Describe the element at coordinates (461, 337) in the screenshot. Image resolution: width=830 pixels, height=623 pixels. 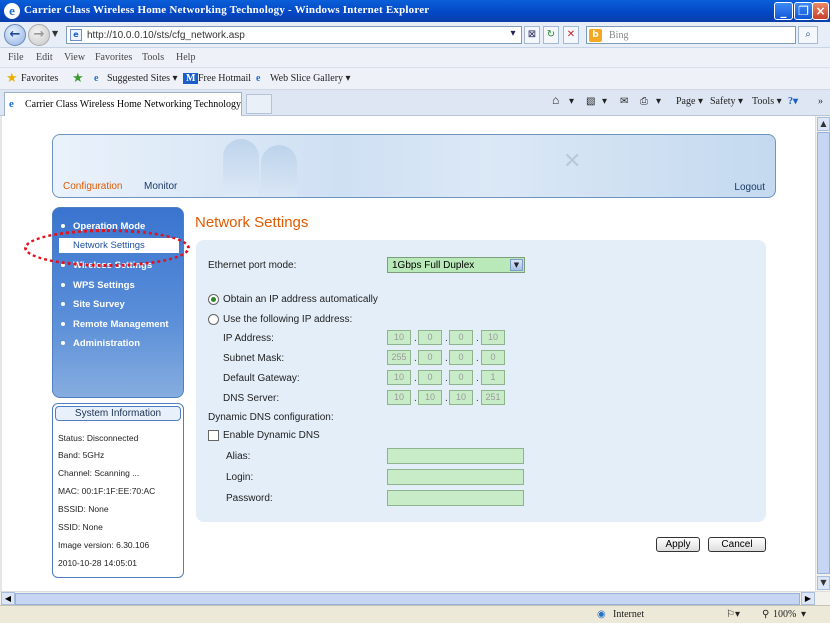
I see `ip-address-octet-3: 0` at that location.